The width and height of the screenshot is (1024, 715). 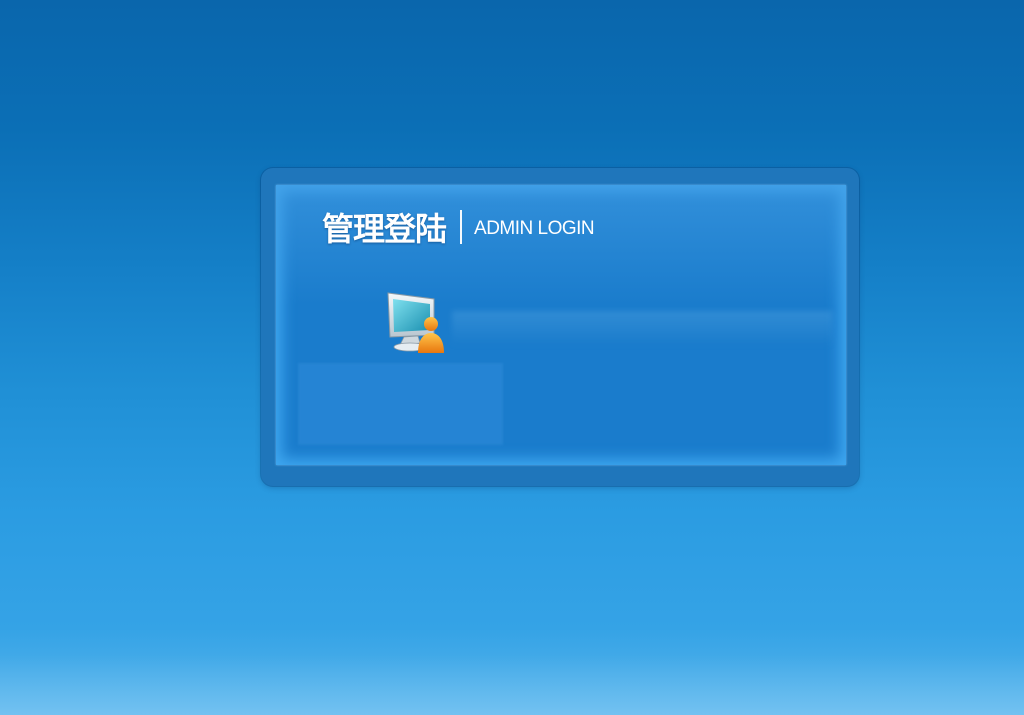 What do you see at coordinates (384, 229) in the screenshot?
I see `login-title-cn: 管理登陆` at bounding box center [384, 229].